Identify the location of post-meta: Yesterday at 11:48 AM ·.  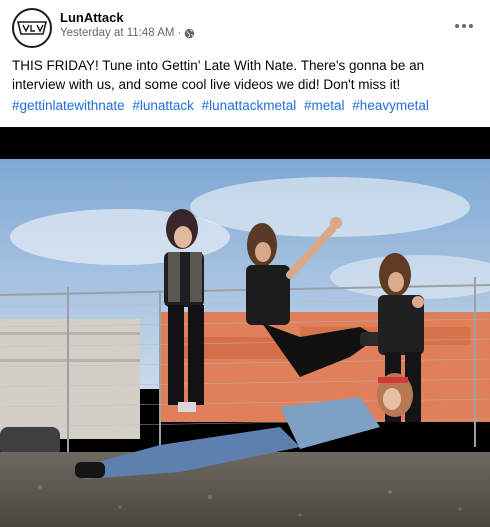
(127, 33).